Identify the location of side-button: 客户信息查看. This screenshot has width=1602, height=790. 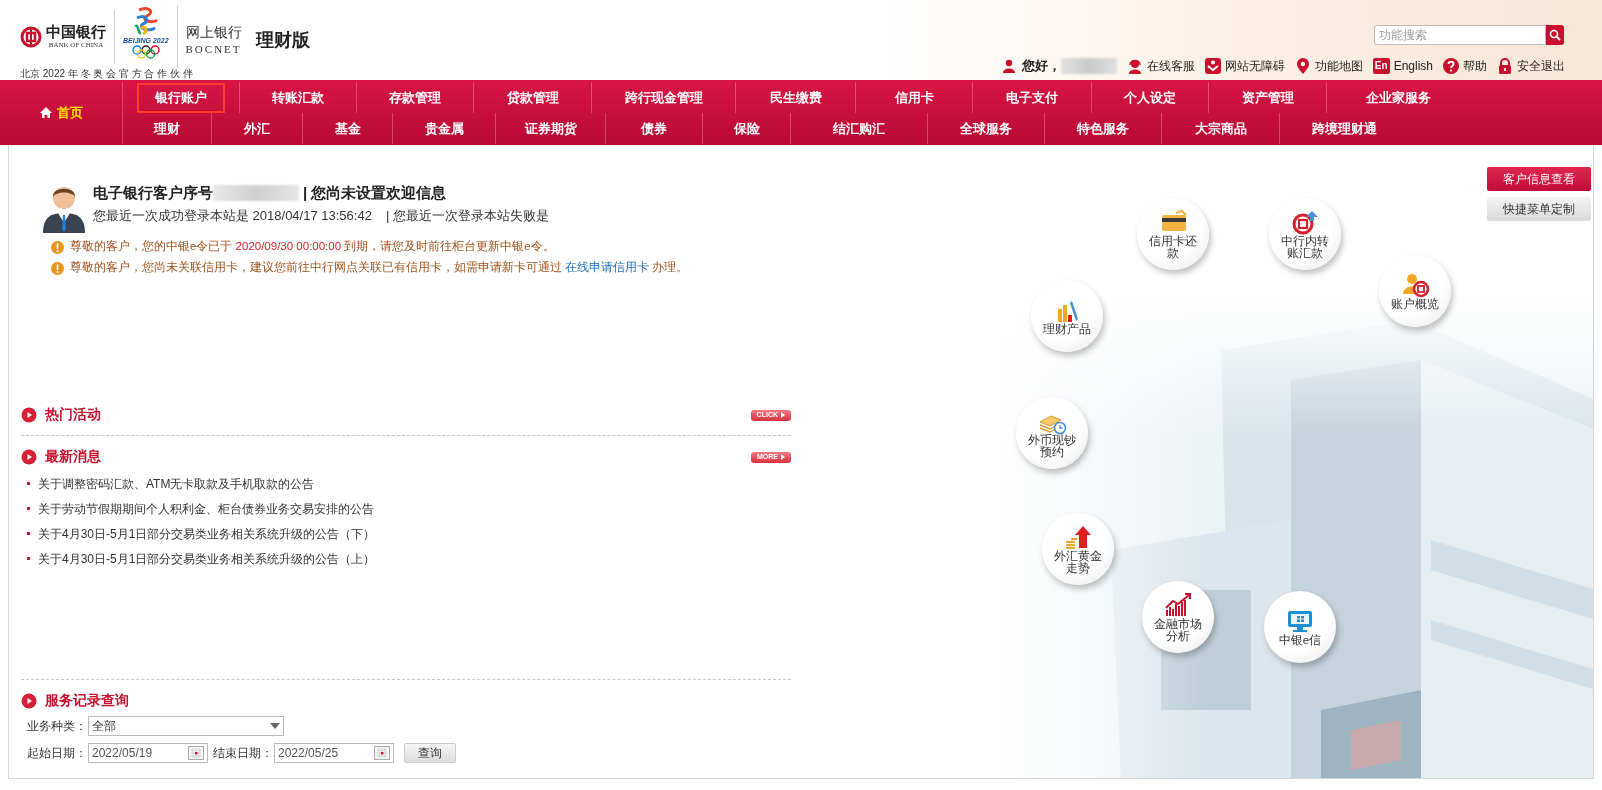
(1539, 179).